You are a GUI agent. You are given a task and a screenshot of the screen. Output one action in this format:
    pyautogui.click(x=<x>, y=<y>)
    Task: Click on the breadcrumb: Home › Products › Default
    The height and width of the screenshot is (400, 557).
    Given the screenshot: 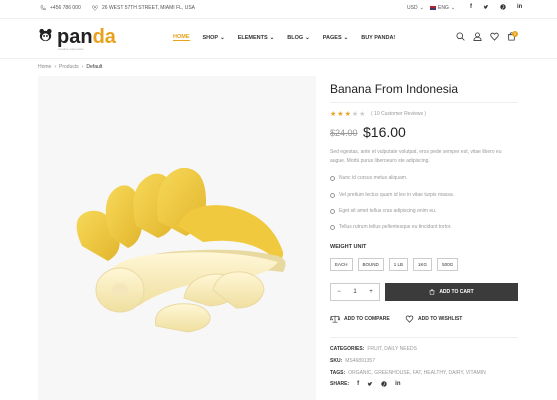 What is the action you would take?
    pyautogui.click(x=70, y=67)
    